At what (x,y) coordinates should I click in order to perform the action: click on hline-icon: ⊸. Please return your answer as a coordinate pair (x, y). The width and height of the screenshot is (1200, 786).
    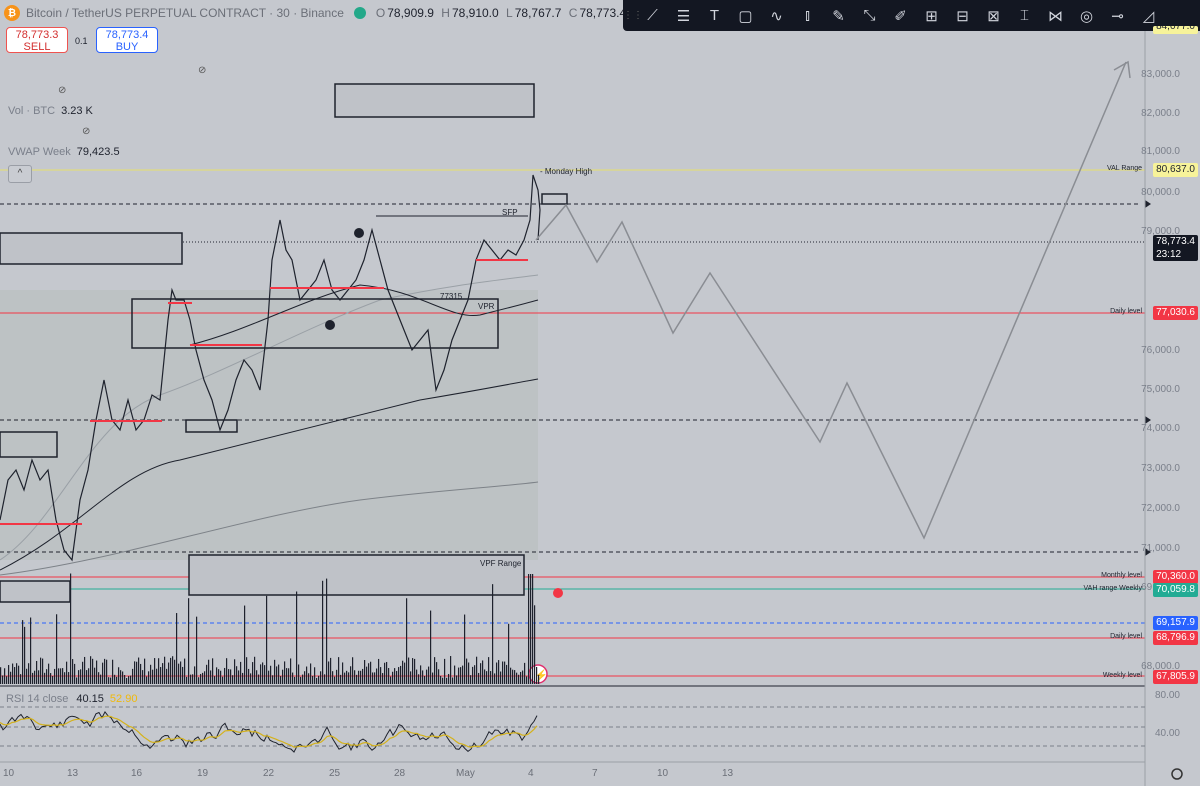
    Looking at the image, I should click on (1117, 16).